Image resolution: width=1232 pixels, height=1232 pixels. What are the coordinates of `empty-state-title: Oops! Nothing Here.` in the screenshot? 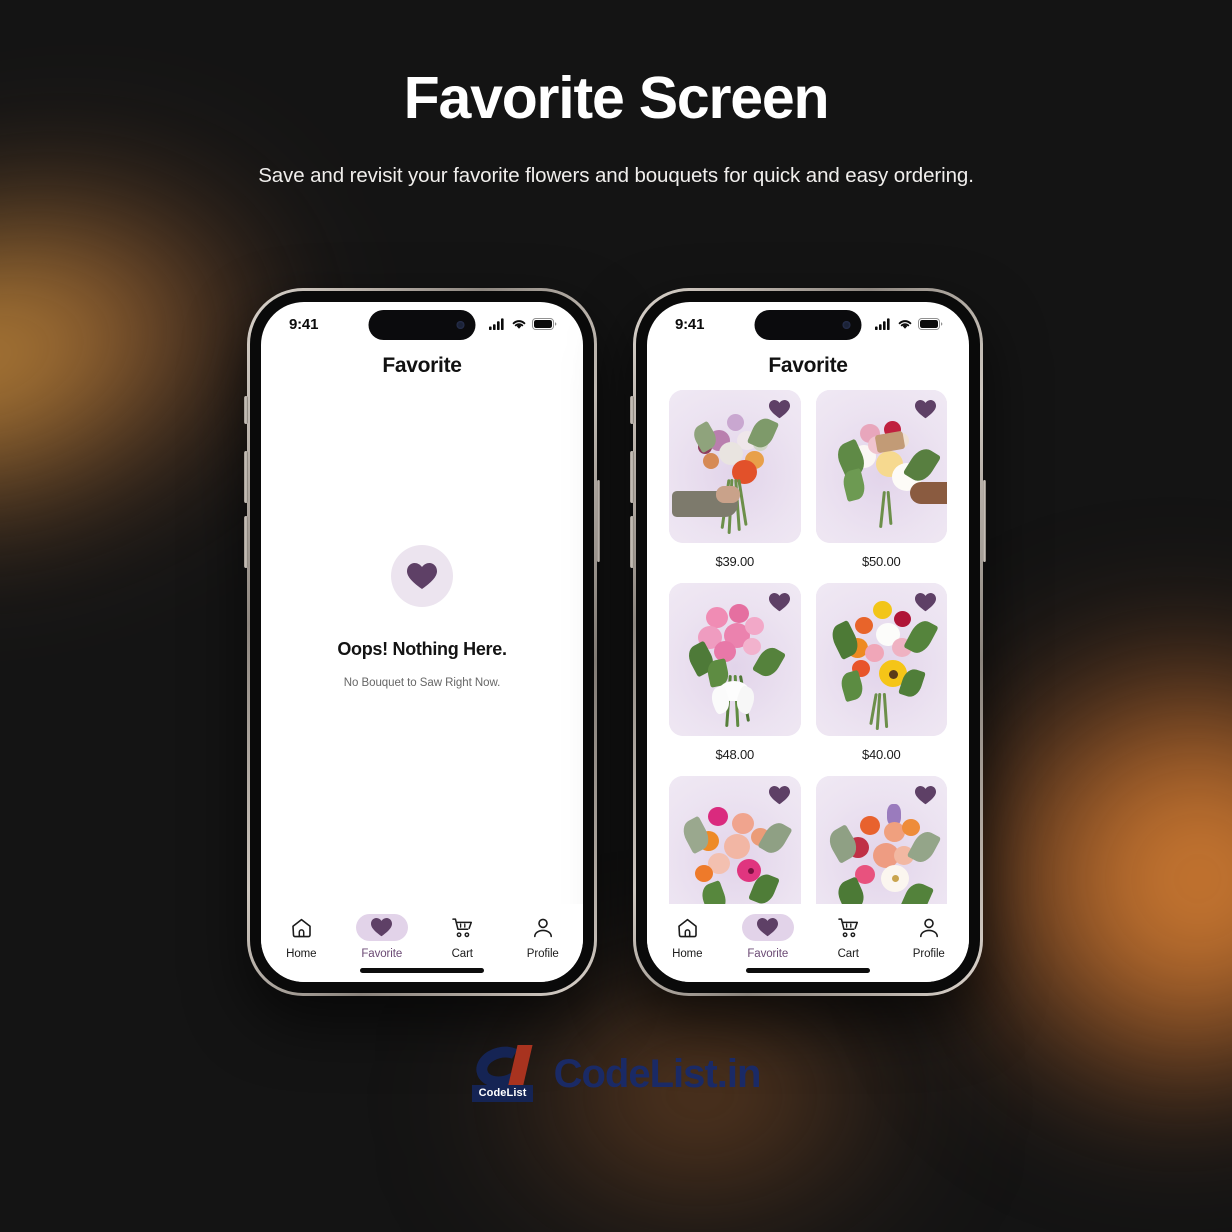 It's located at (422, 649).